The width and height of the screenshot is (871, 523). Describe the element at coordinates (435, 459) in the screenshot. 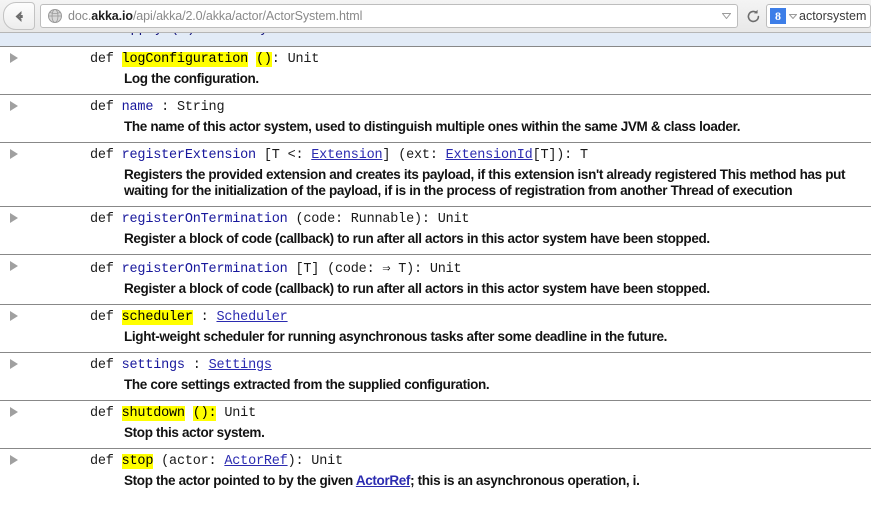

I see `member-signature: def stop (actor: ActorRef): Unit` at that location.